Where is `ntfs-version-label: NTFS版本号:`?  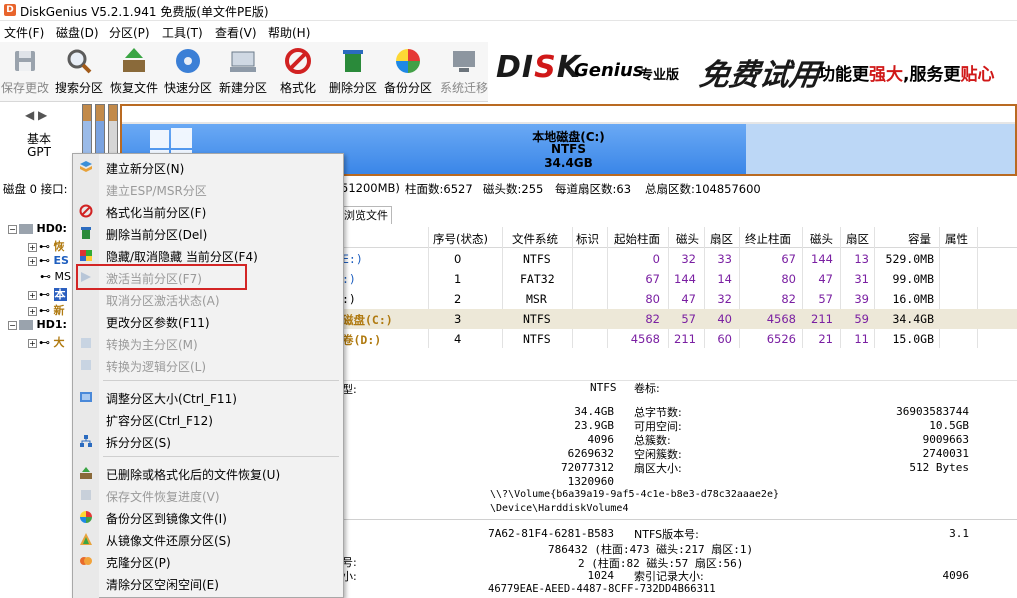 ntfs-version-label: NTFS版本号: is located at coordinates (666, 534).